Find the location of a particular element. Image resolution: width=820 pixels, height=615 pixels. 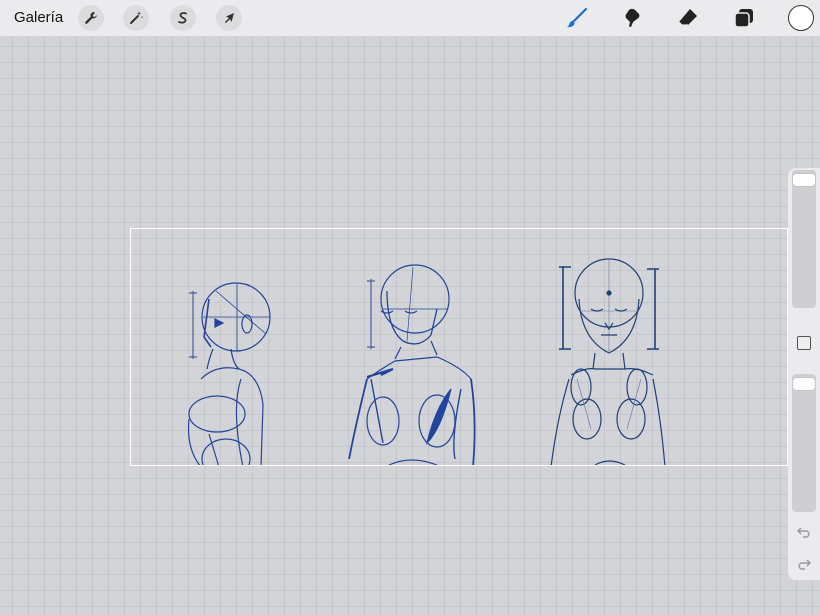

redo-arrow-icon is located at coordinates (804, 564).